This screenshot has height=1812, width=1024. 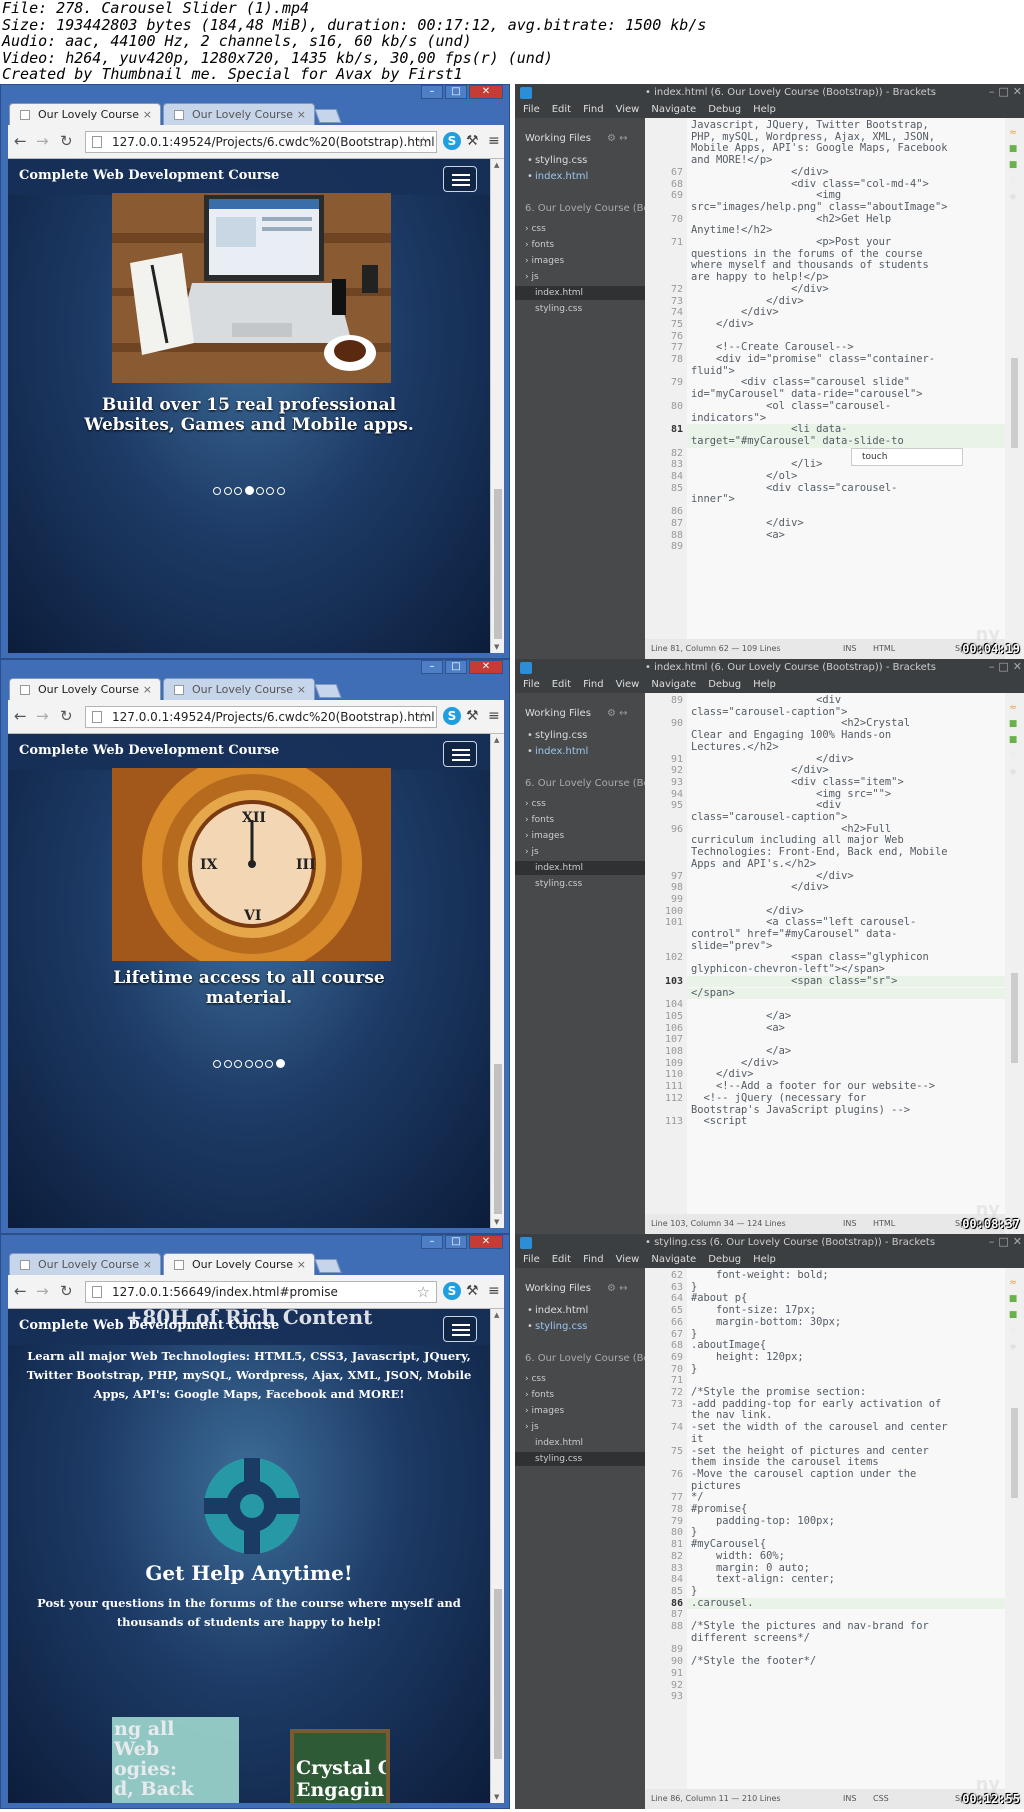 What do you see at coordinates (42, 716) in the screenshot?
I see `forward-arrow-icon: →` at bounding box center [42, 716].